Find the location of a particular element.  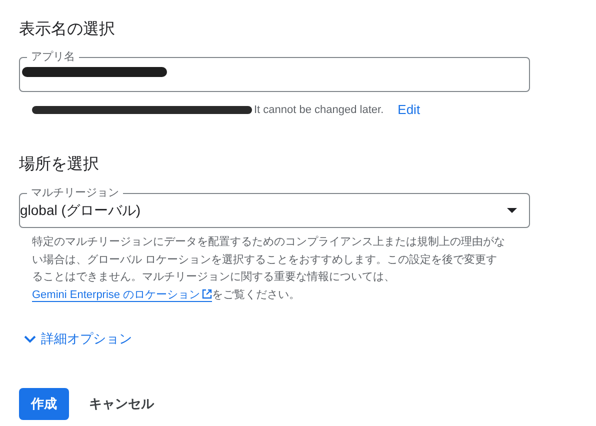

advanced-options-toggle: 詳細オプション is located at coordinates (78, 339).